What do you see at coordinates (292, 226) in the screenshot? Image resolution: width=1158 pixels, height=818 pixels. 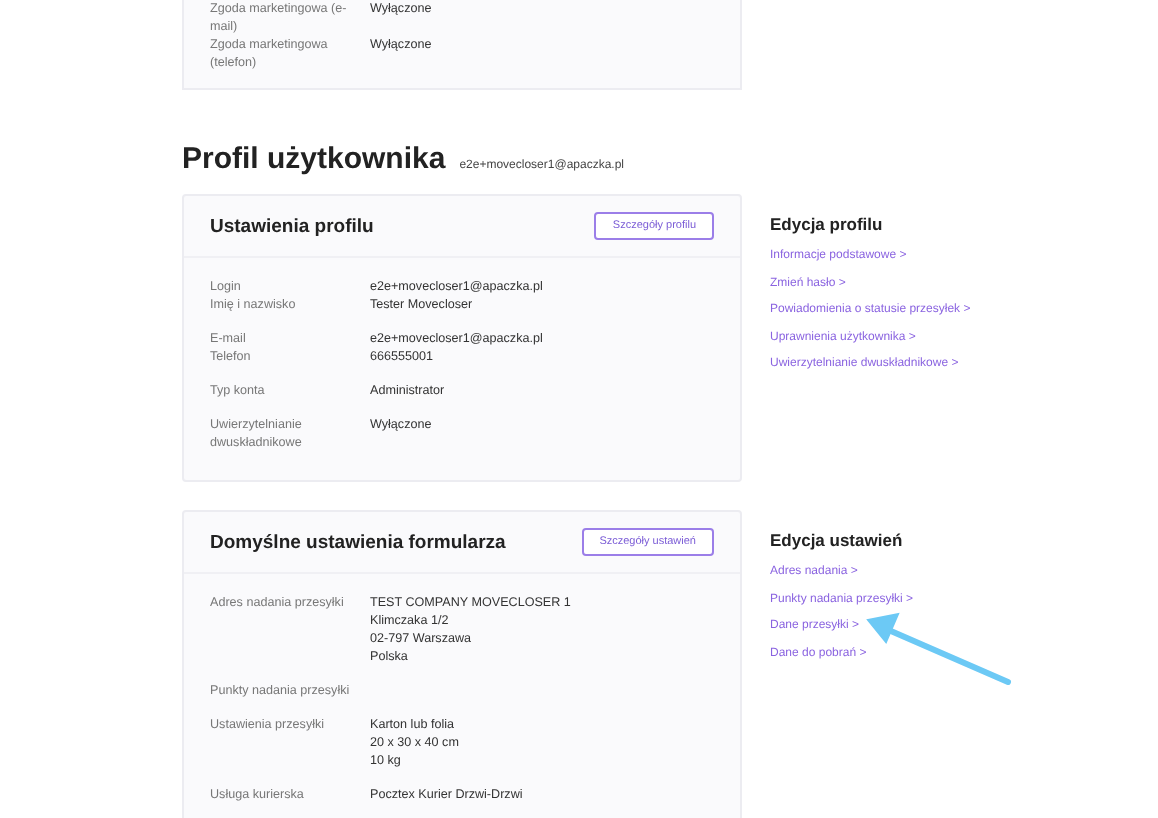 I see `card-title: Ustawienia profilu` at bounding box center [292, 226].